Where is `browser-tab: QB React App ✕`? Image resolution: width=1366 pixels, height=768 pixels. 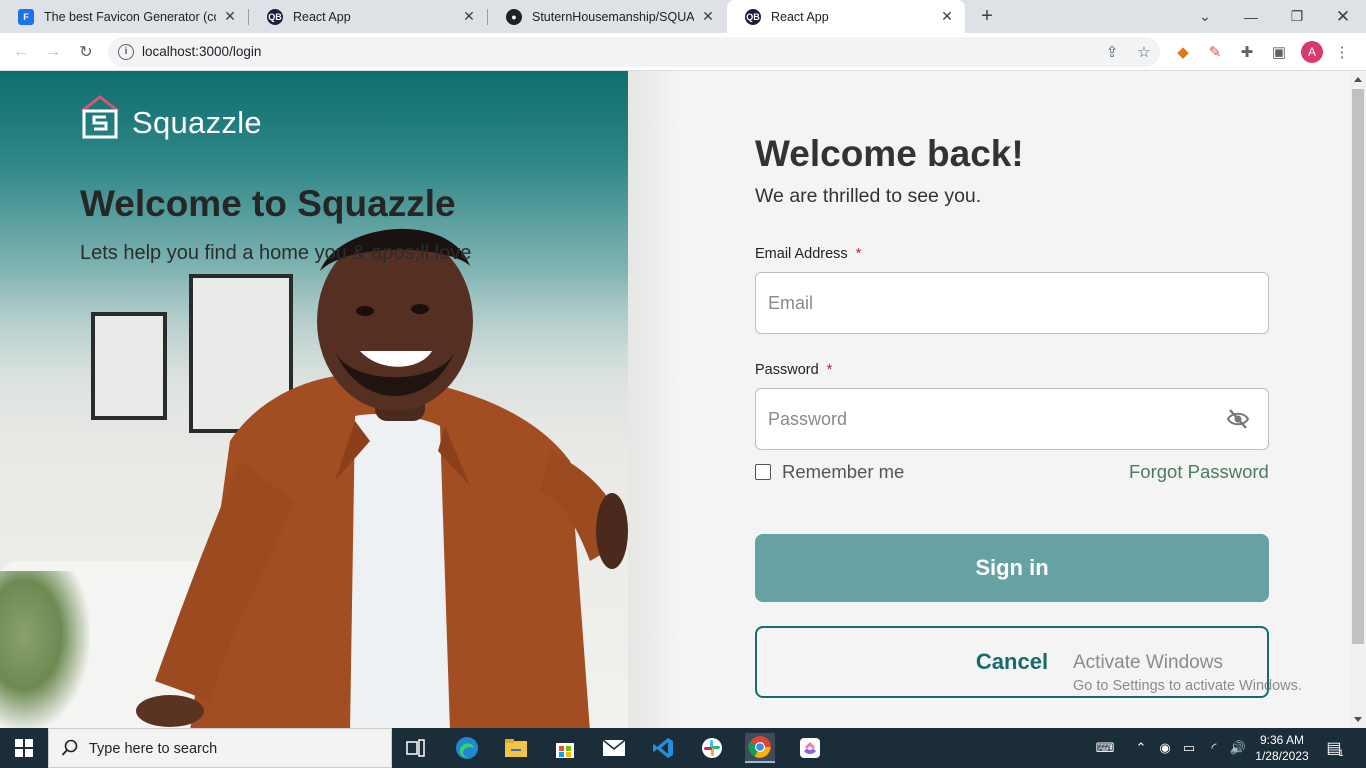
browser-tab: QB React App ✕ is located at coordinates (368, 16).